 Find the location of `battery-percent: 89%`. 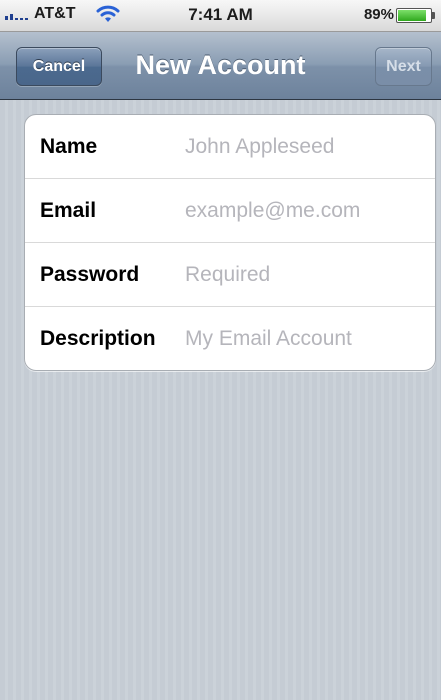

battery-percent: 89% is located at coordinates (378, 14).